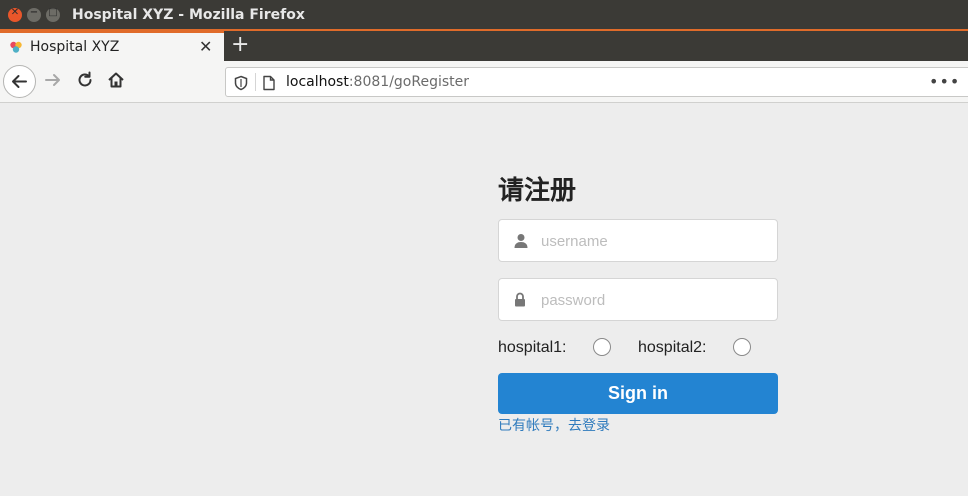 The height and width of the screenshot is (496, 968). What do you see at coordinates (85, 80) in the screenshot?
I see `reload-icon` at bounding box center [85, 80].